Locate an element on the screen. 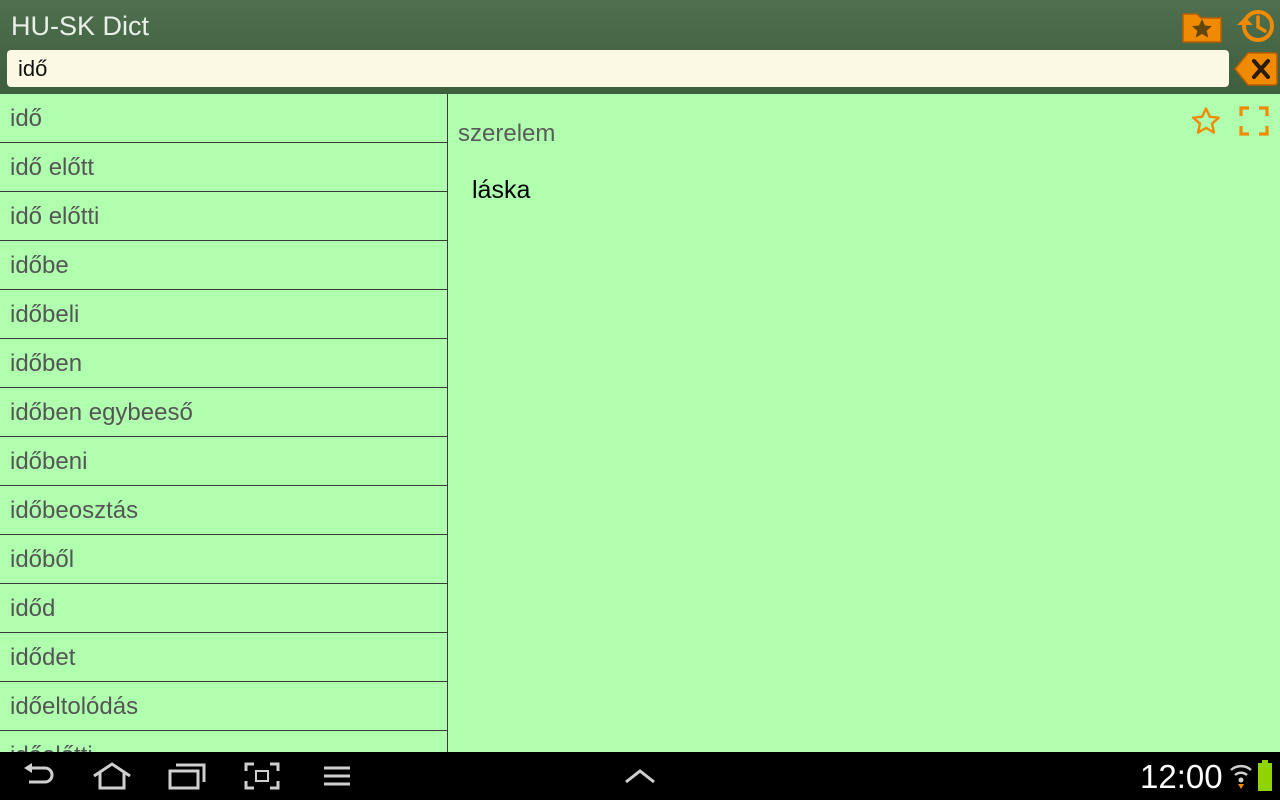 Image resolution: width=1280 pixels, height=800 pixels. clear-search-button is located at coordinates (1256, 69).